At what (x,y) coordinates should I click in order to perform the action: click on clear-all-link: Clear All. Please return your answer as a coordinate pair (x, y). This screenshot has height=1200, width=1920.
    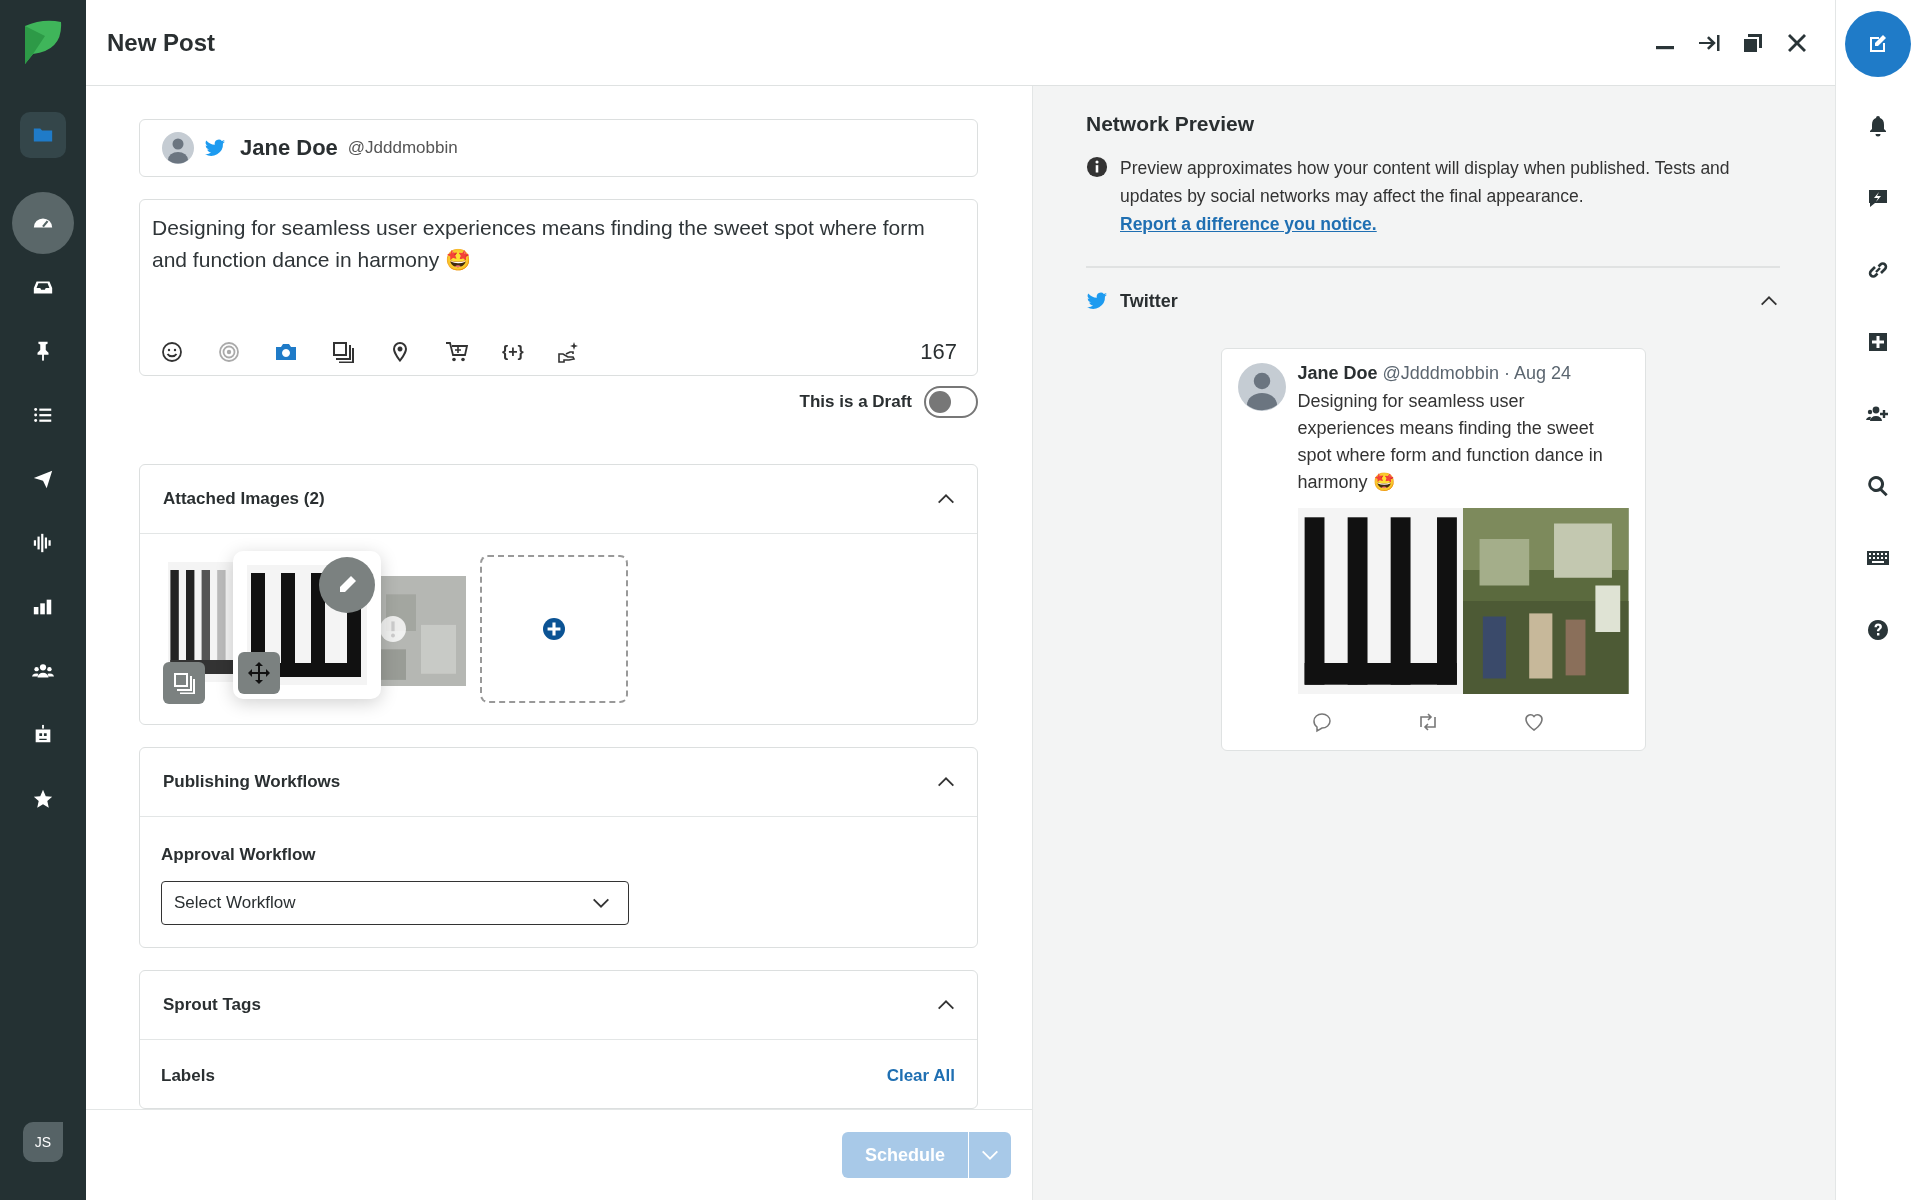
    Looking at the image, I should click on (920, 1076).